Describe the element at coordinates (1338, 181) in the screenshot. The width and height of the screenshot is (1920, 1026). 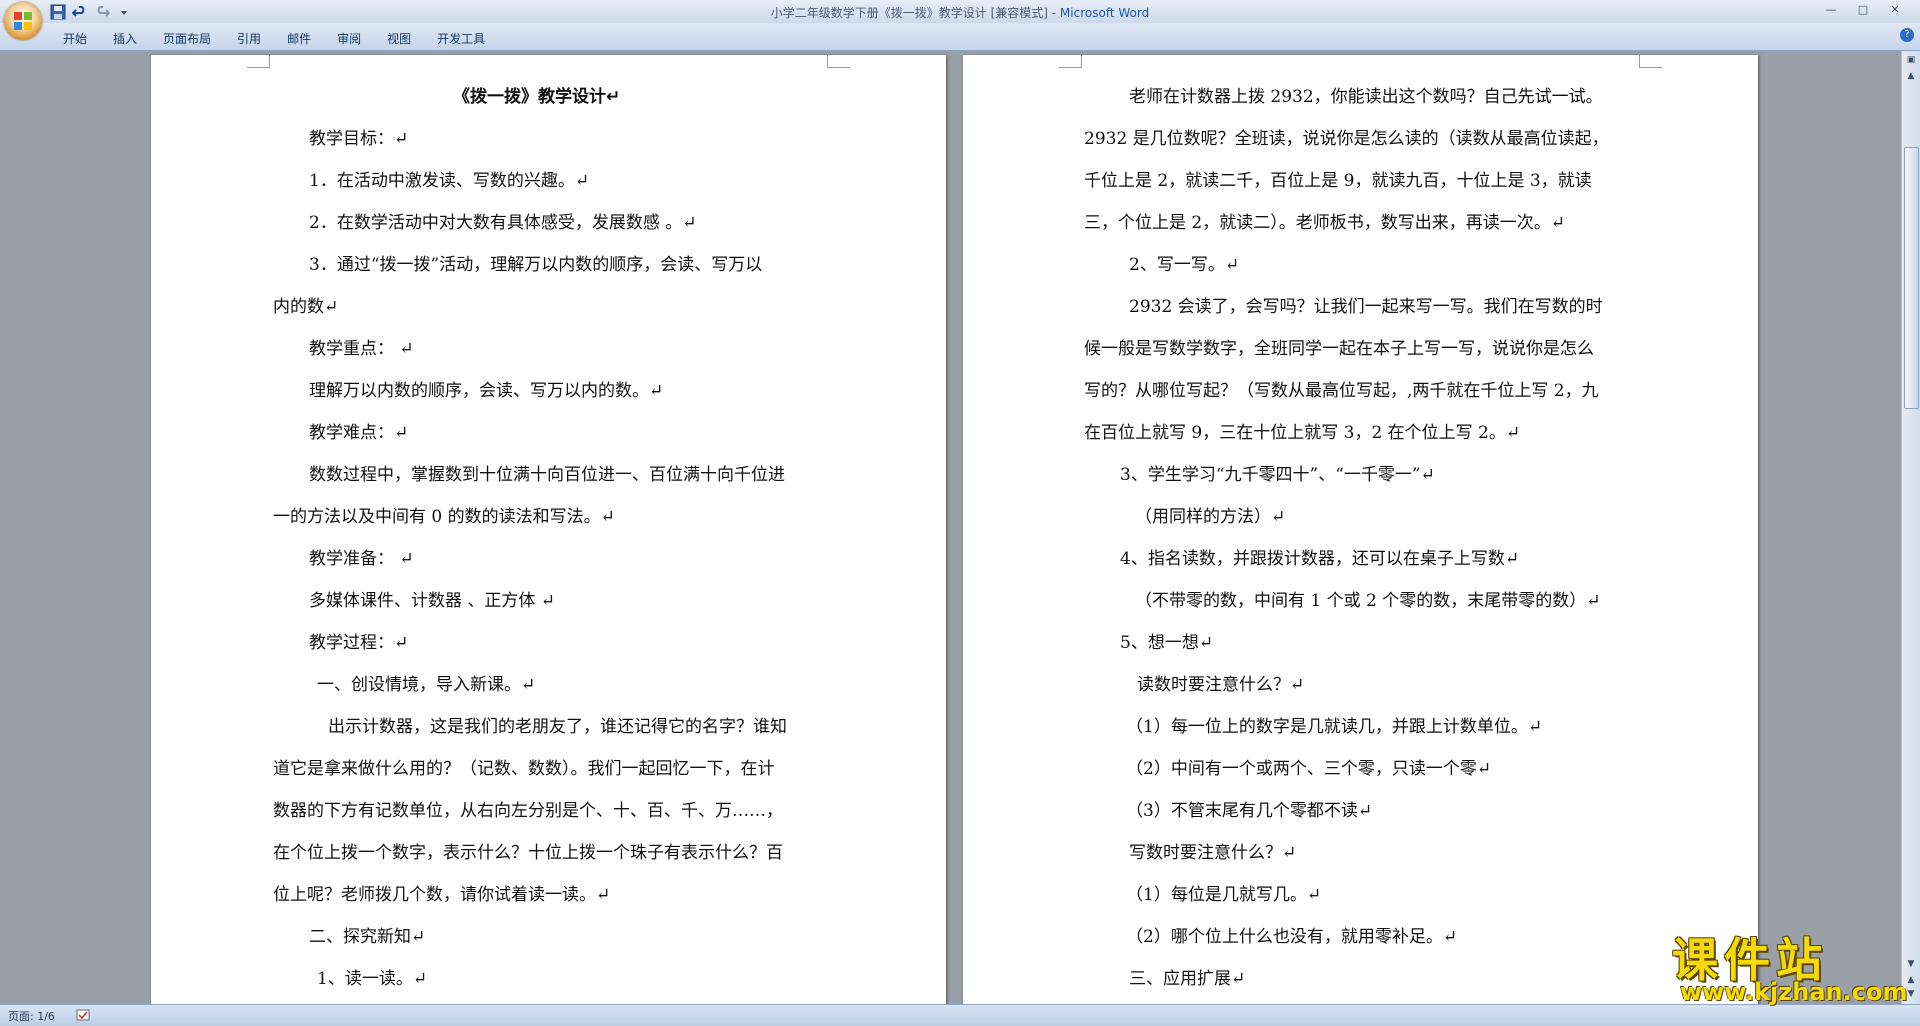
I see `text-line: 千位上是 2，就读二千，百位上是 9，就读九百，十位上是 3，就读` at that location.